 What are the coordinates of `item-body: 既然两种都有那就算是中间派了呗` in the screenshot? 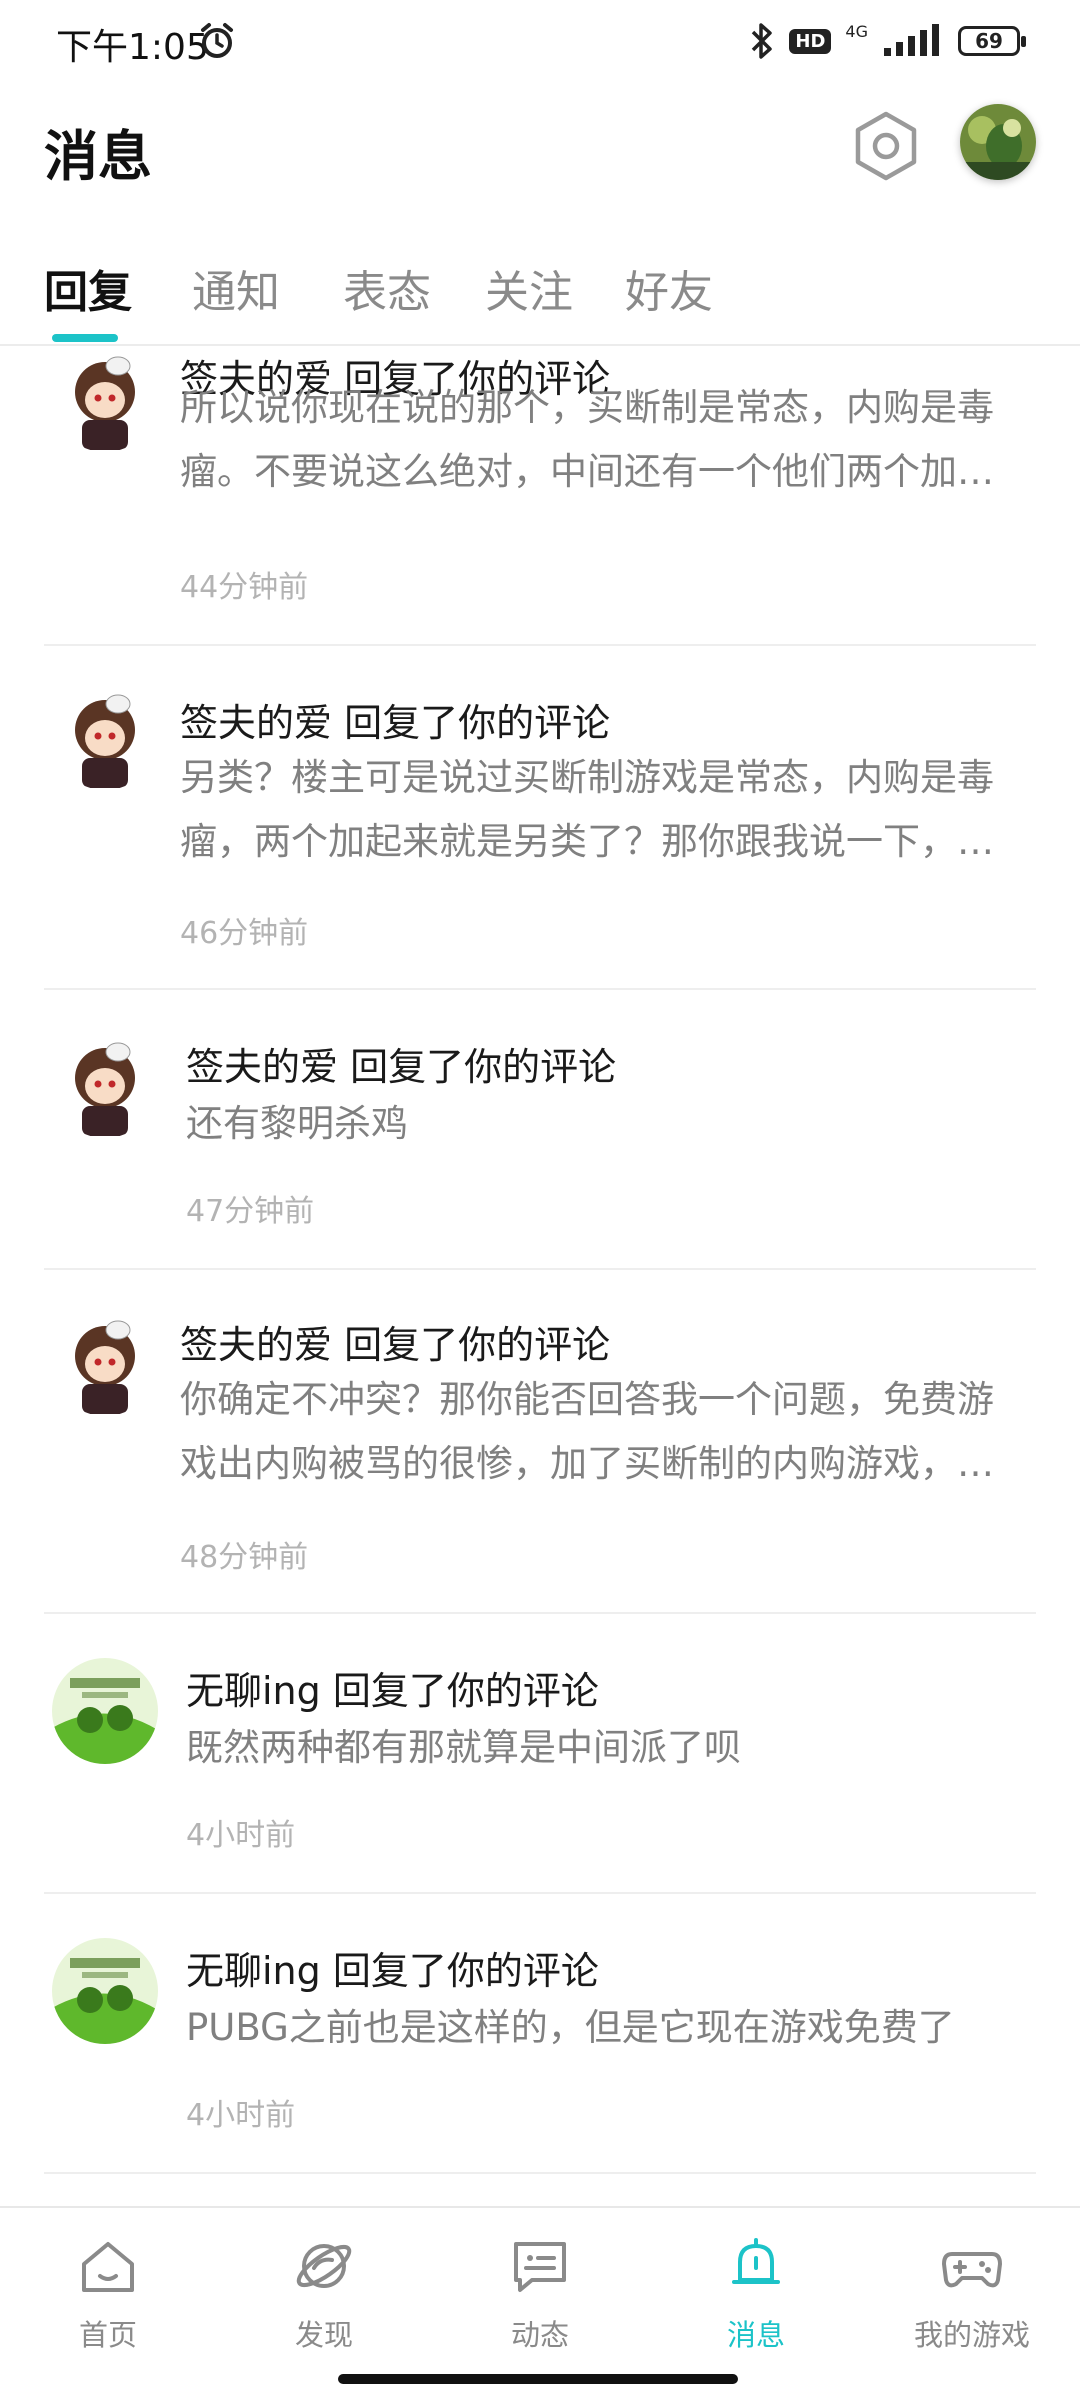 It's located at (607, 1748).